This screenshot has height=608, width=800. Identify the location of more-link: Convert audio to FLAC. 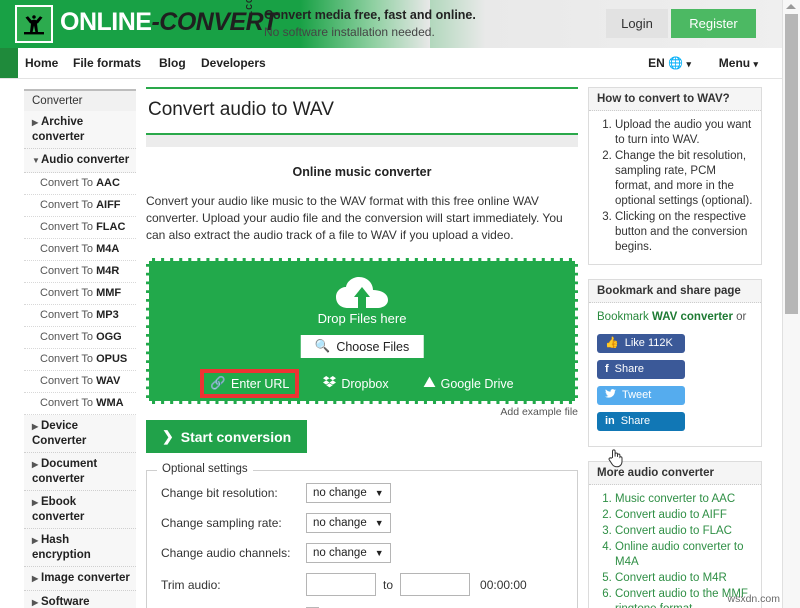
(673, 531).